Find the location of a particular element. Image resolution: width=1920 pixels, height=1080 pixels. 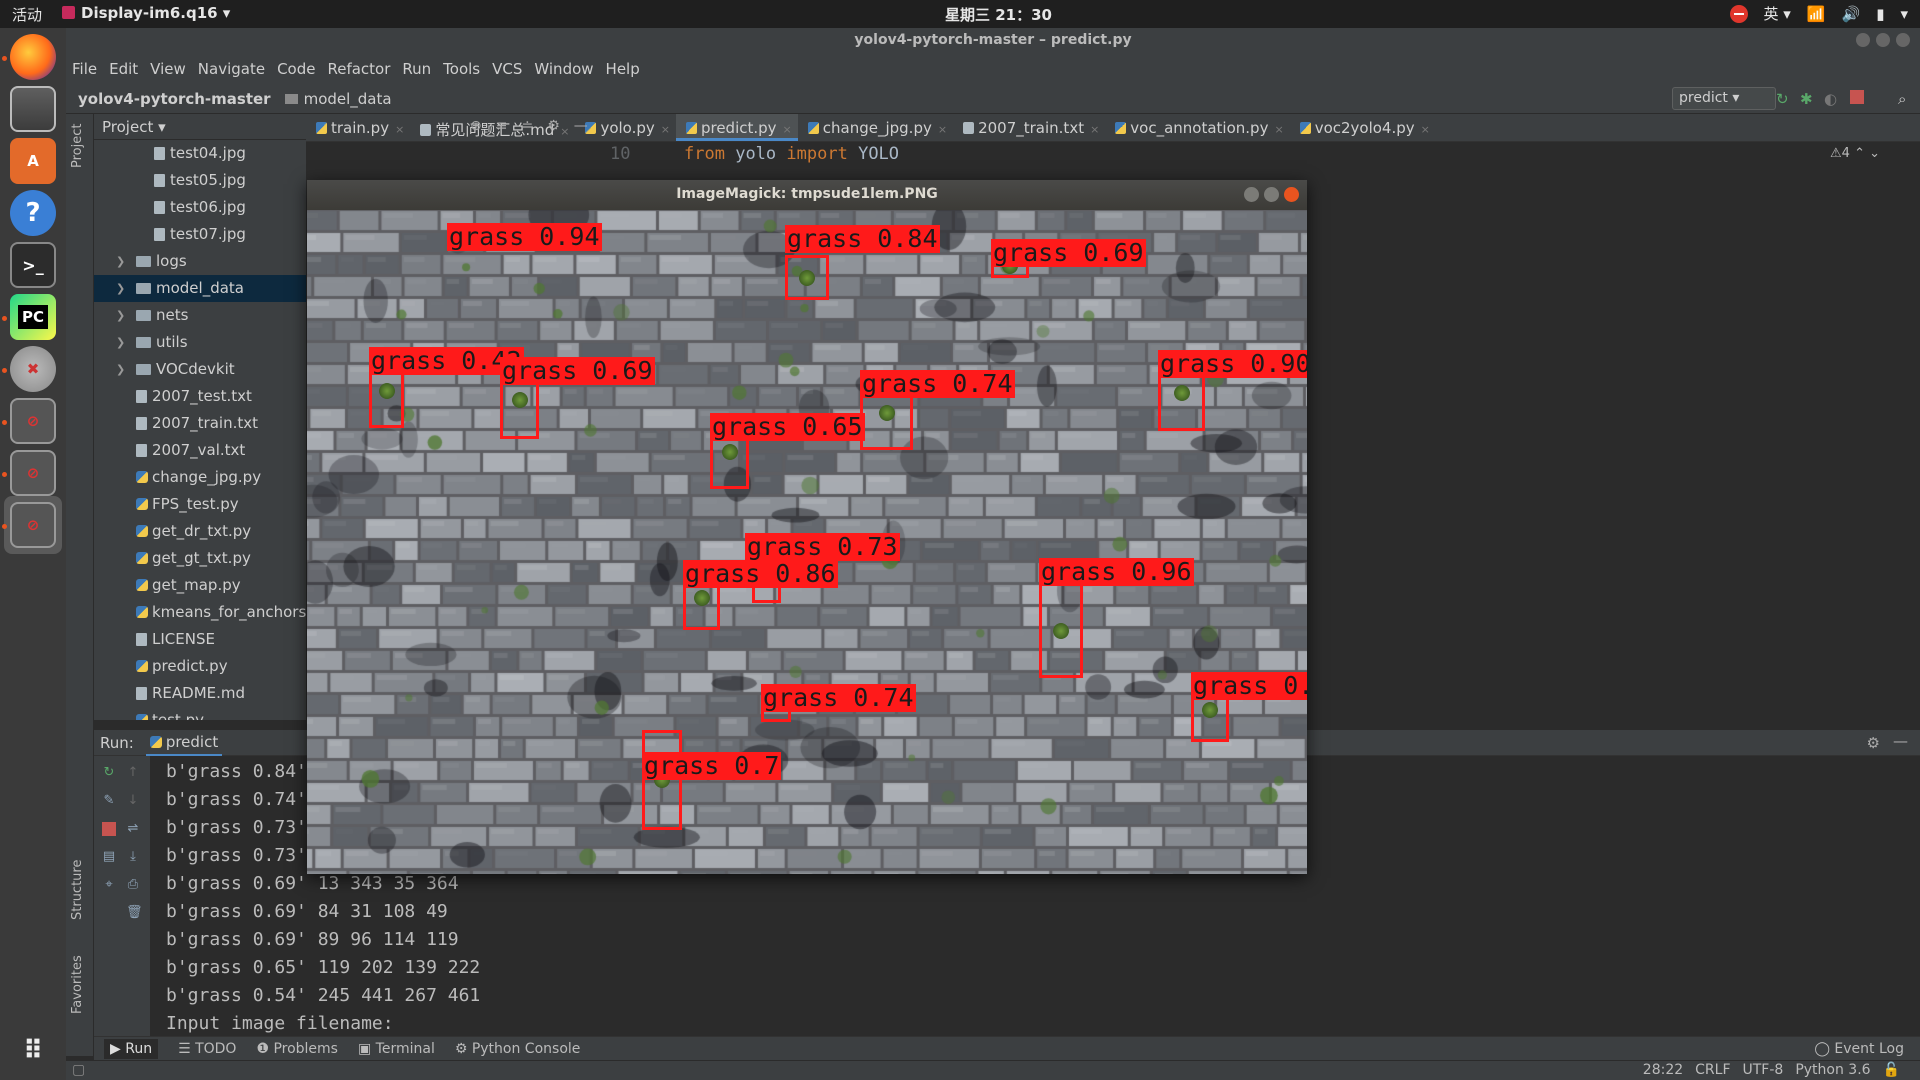

project-view-select: Project ▾ is located at coordinates (134, 127).